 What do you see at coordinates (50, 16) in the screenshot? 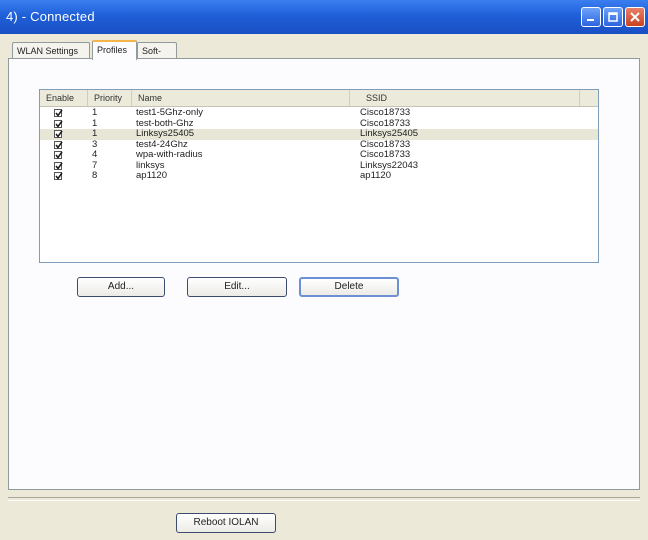
I see `window-title: 4) - Connected` at bounding box center [50, 16].